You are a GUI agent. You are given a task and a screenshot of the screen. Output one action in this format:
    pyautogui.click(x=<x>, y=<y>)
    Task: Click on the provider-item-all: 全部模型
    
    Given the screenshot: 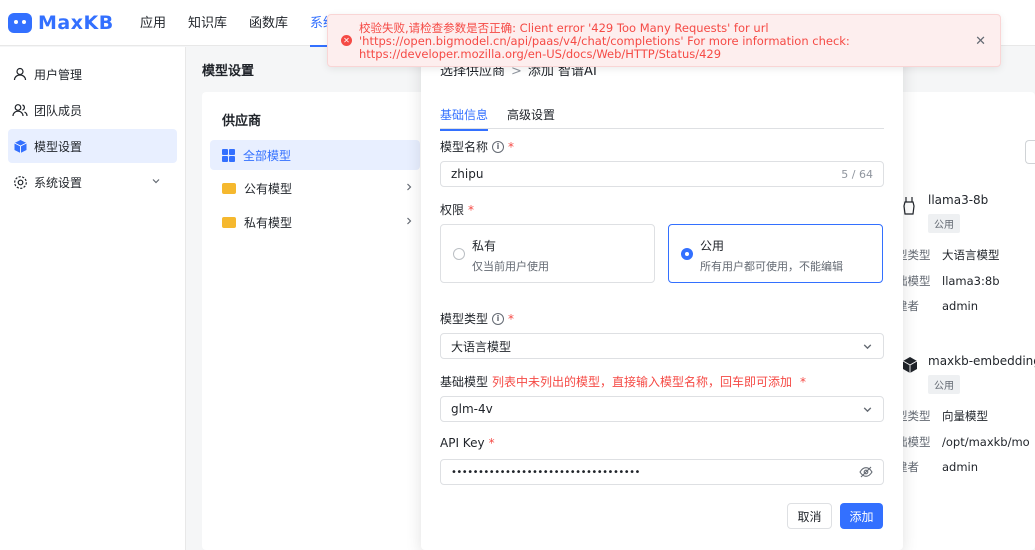 What is the action you would take?
    pyautogui.click(x=315, y=155)
    